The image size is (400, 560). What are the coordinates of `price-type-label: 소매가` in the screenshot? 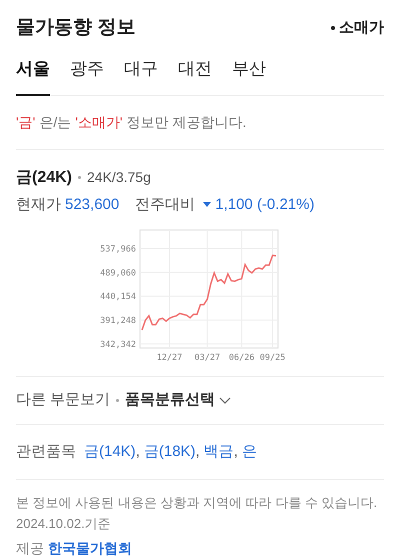 It's located at (361, 28).